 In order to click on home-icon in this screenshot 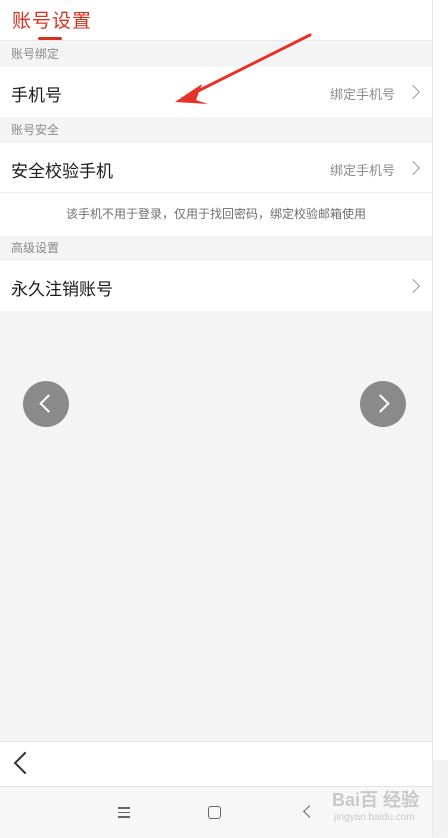, I will do `click(214, 812)`.